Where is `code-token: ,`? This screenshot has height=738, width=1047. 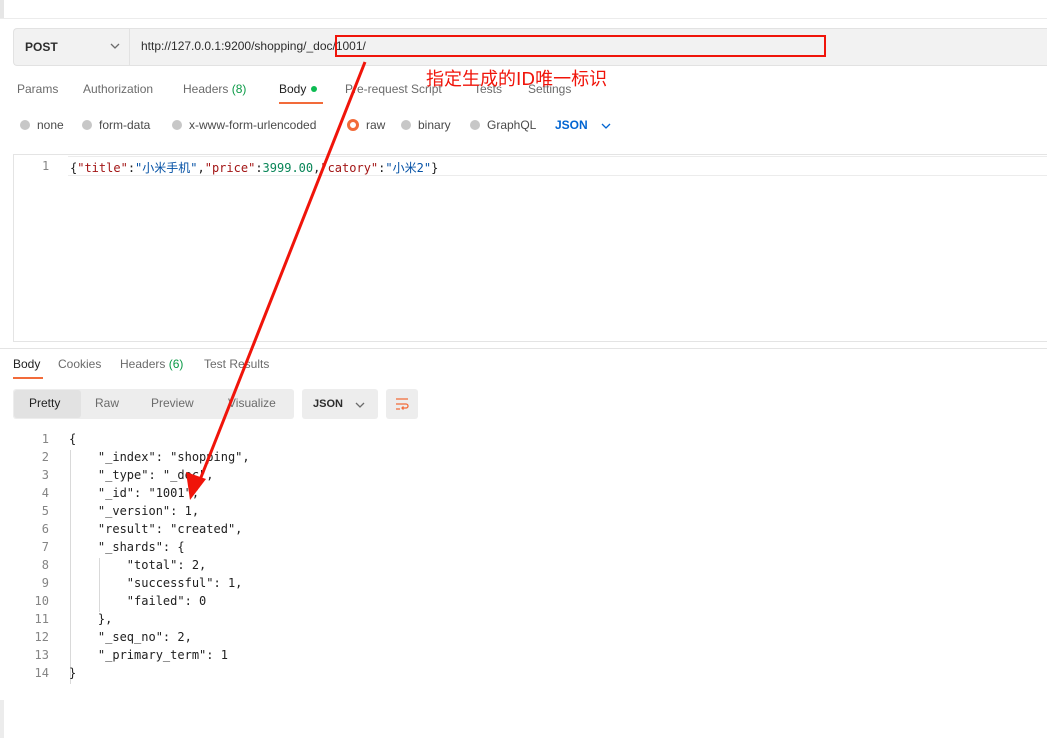
code-token: , is located at coordinates (201, 168).